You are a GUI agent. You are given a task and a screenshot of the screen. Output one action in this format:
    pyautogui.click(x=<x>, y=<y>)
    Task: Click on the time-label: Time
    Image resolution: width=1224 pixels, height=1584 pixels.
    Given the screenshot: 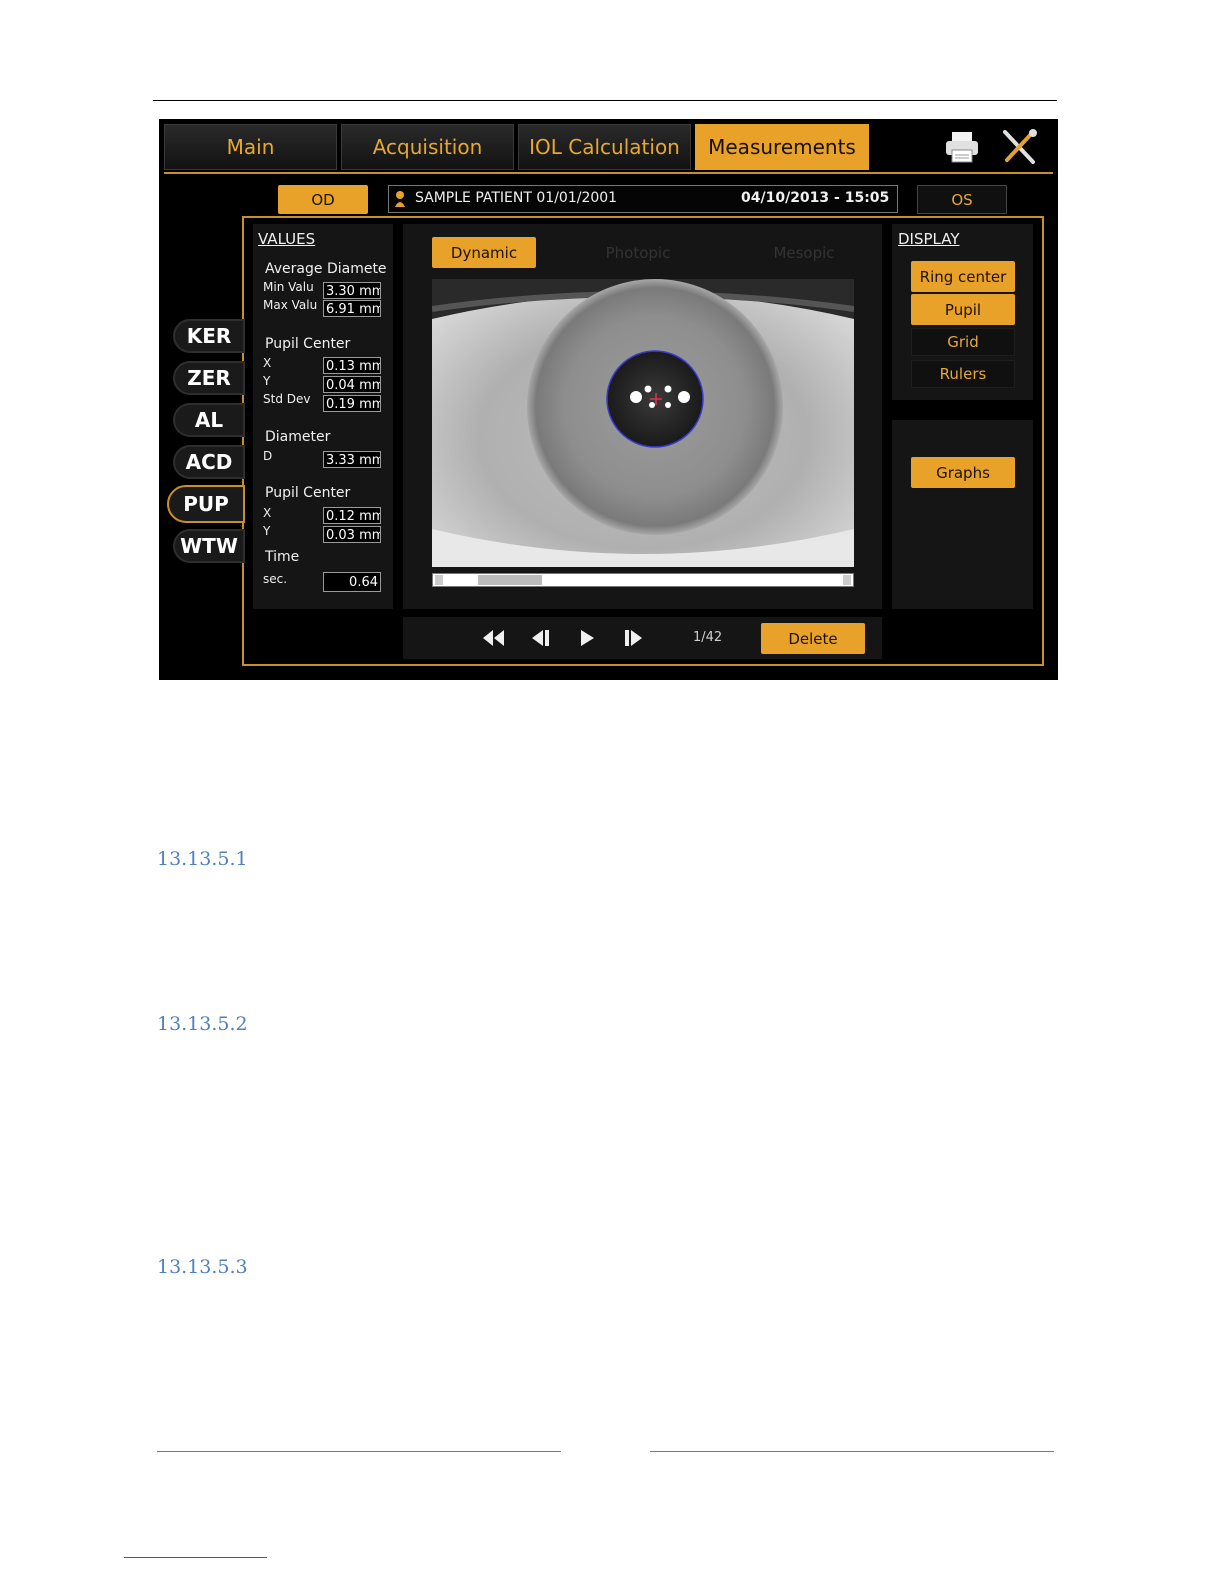 What is the action you would take?
    pyautogui.click(x=282, y=557)
    